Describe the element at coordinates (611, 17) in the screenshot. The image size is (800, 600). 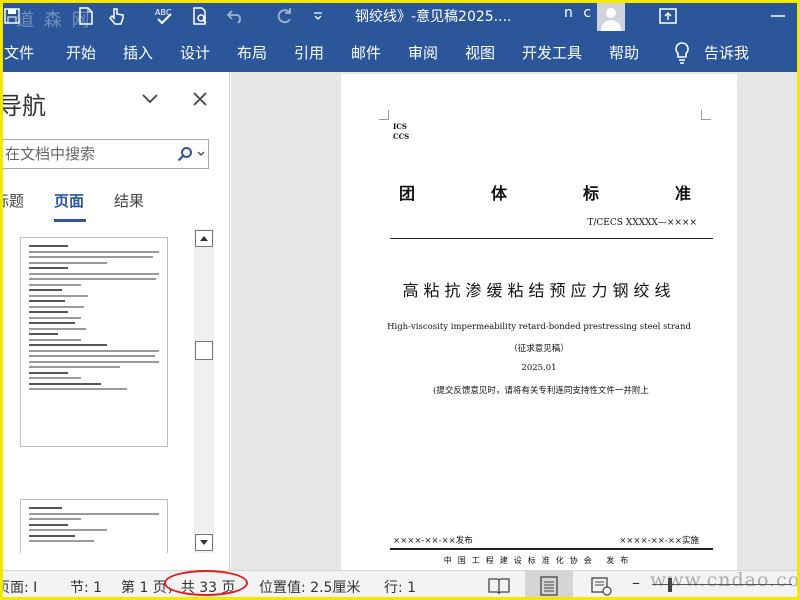
I see `avatar` at that location.